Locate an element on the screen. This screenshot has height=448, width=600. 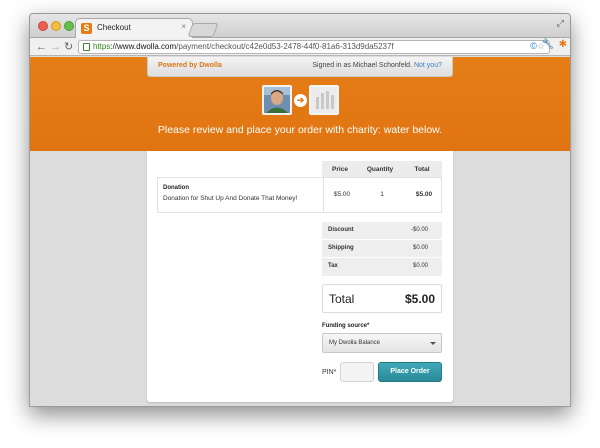
column-header-total: Total is located at coordinates (422, 169).